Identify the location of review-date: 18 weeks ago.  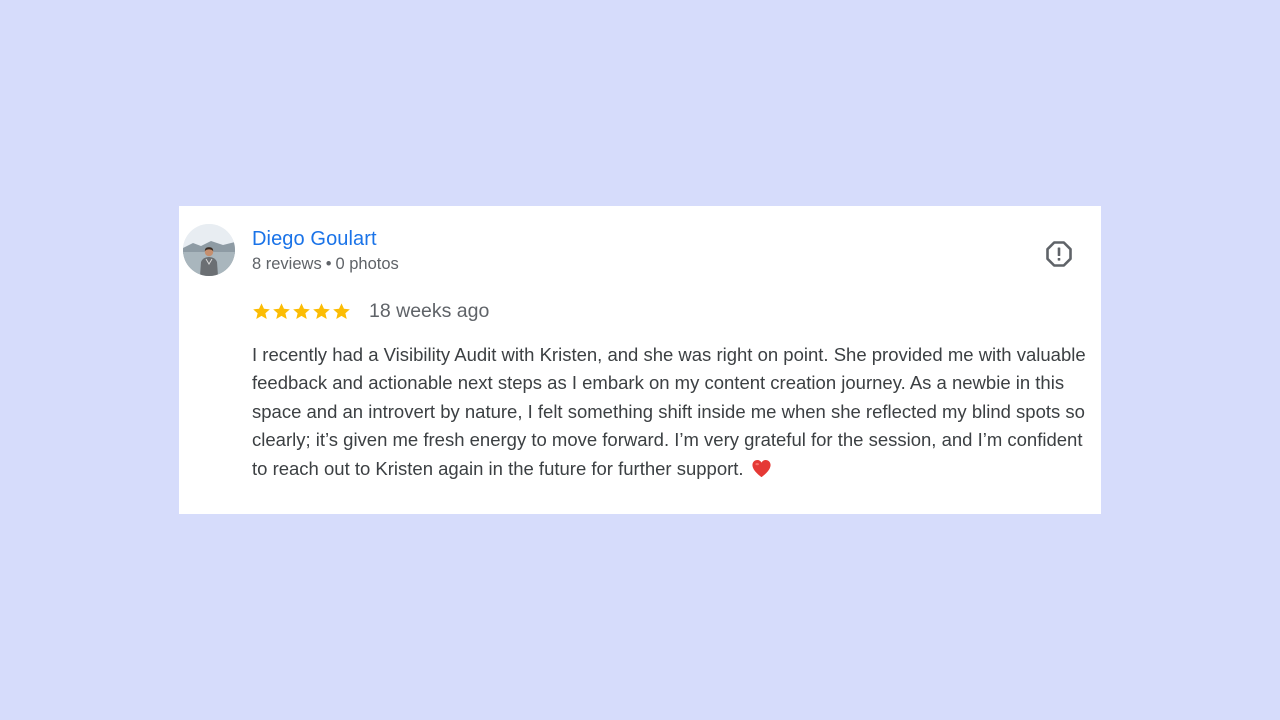
(429, 311).